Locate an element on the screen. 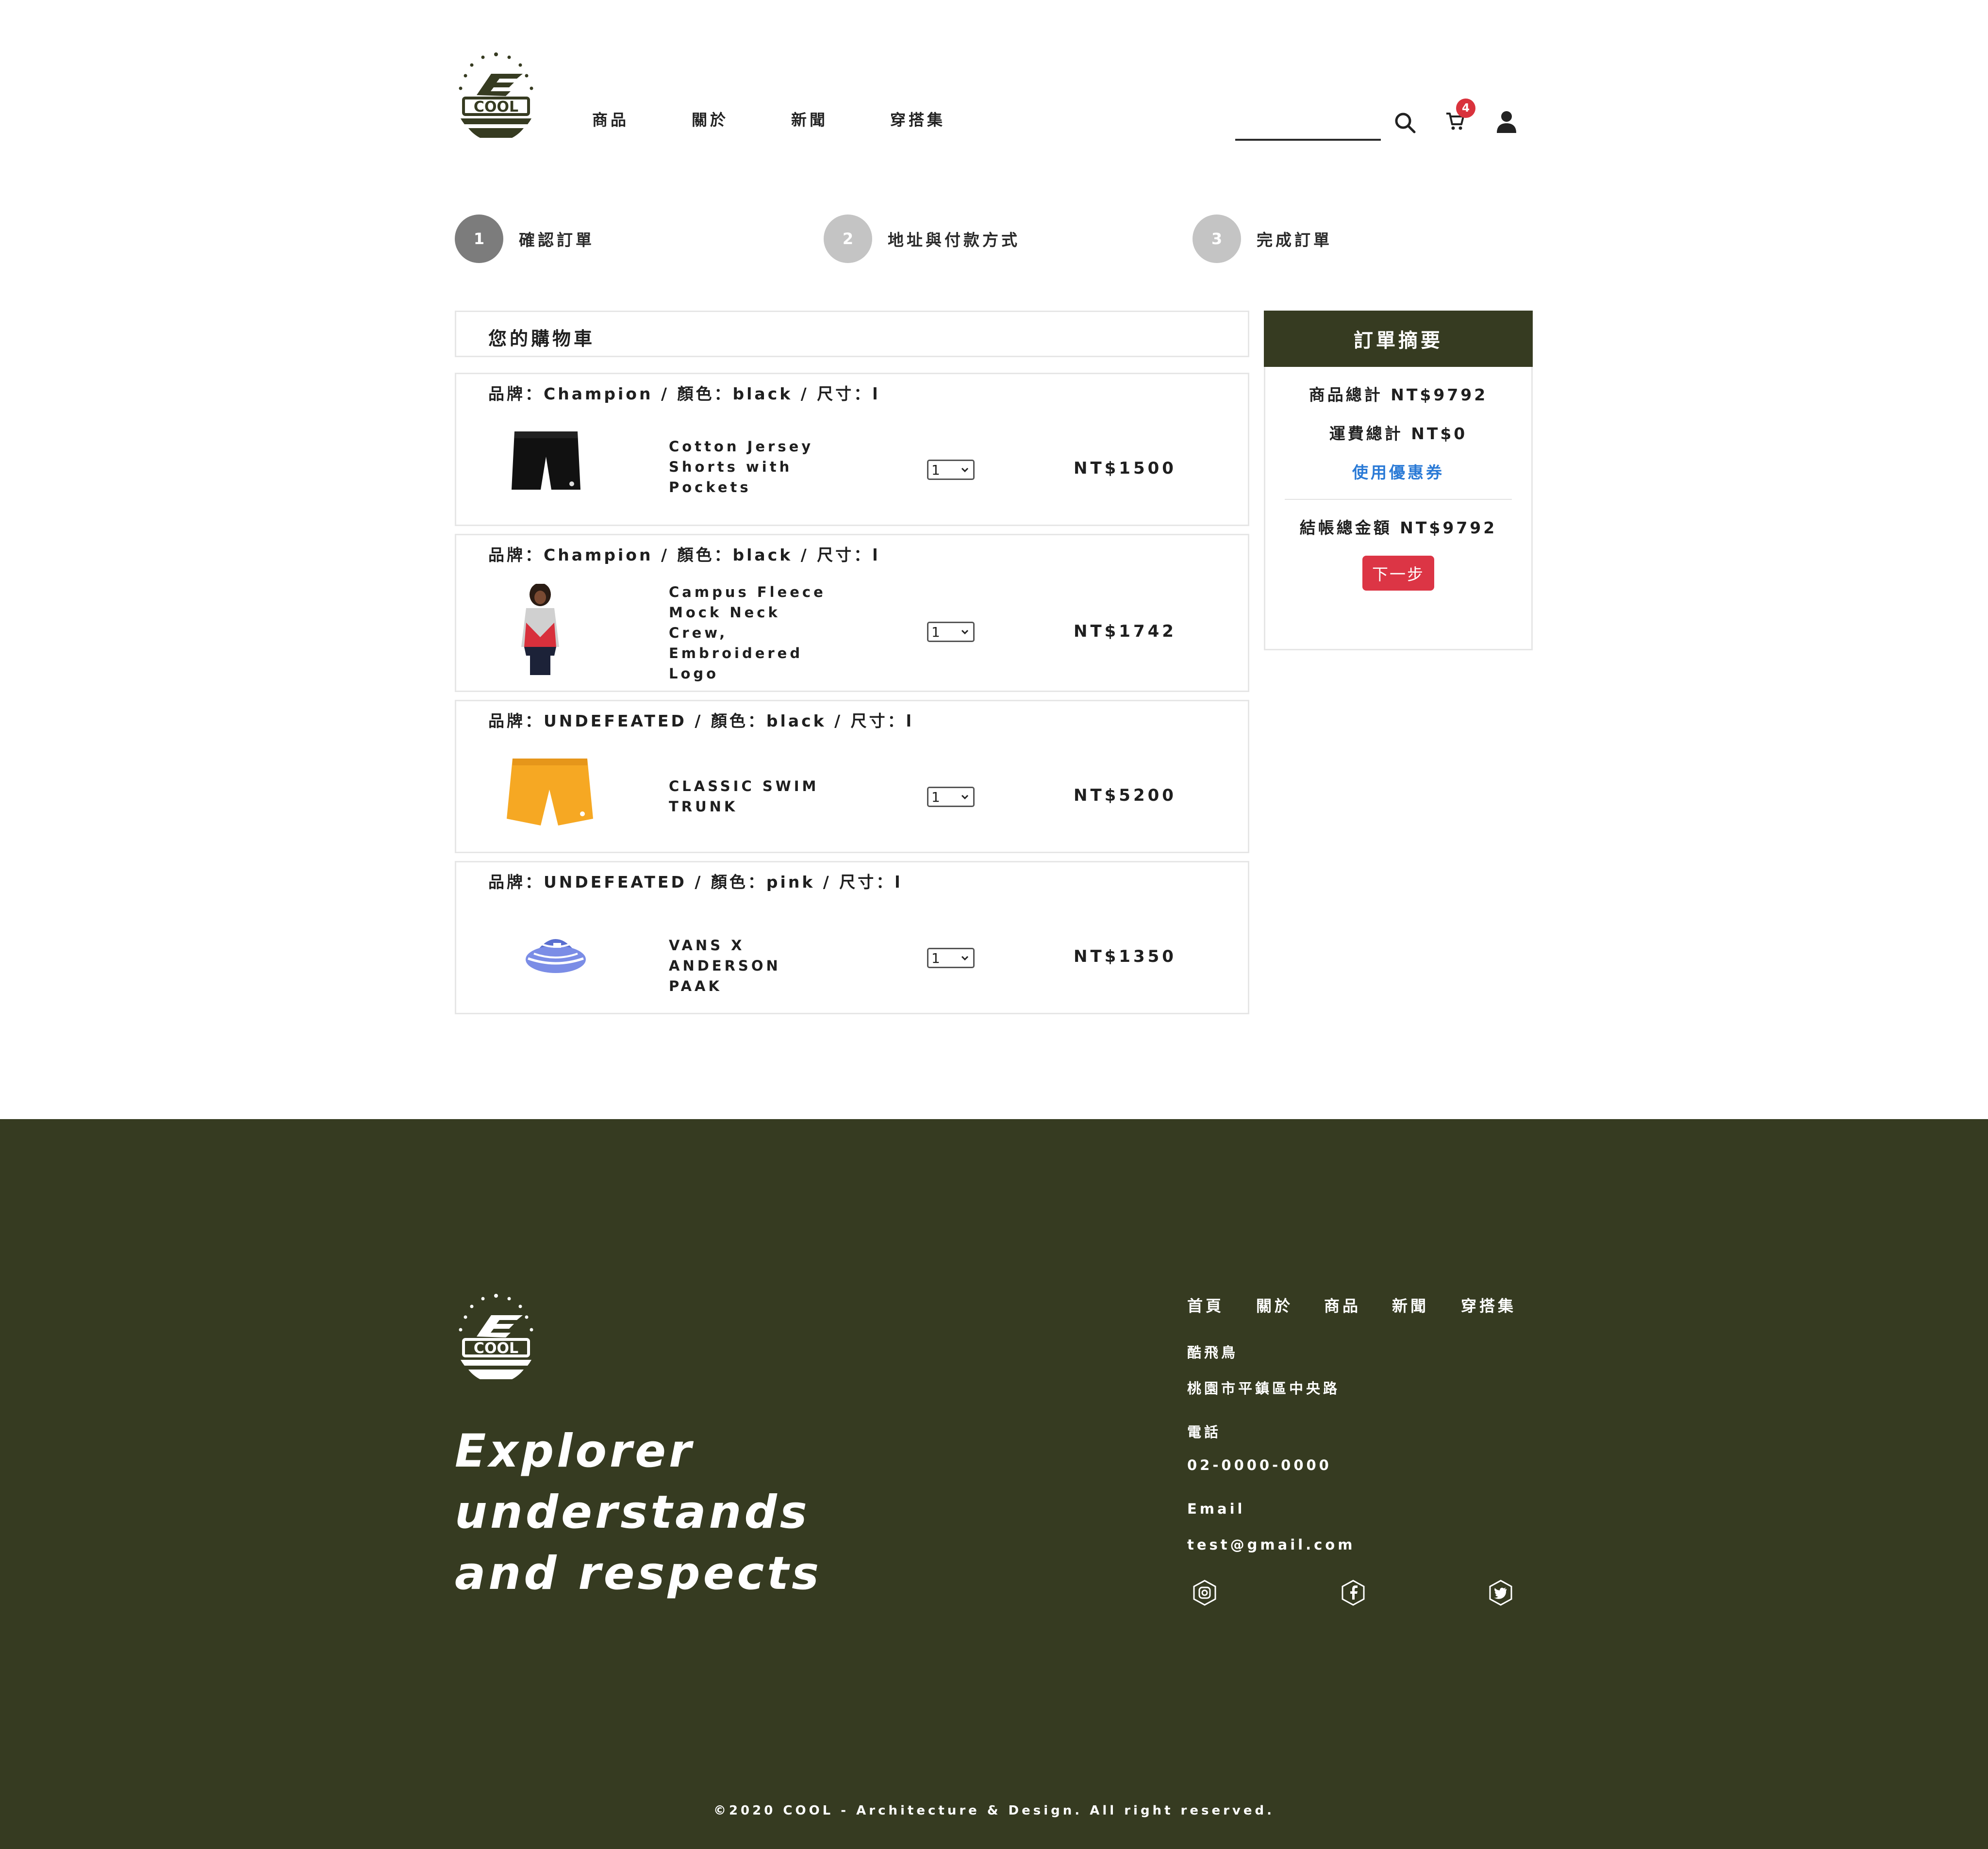 This screenshot has height=1849, width=1988. email-address: test@gmail.com is located at coordinates (1271, 1545).